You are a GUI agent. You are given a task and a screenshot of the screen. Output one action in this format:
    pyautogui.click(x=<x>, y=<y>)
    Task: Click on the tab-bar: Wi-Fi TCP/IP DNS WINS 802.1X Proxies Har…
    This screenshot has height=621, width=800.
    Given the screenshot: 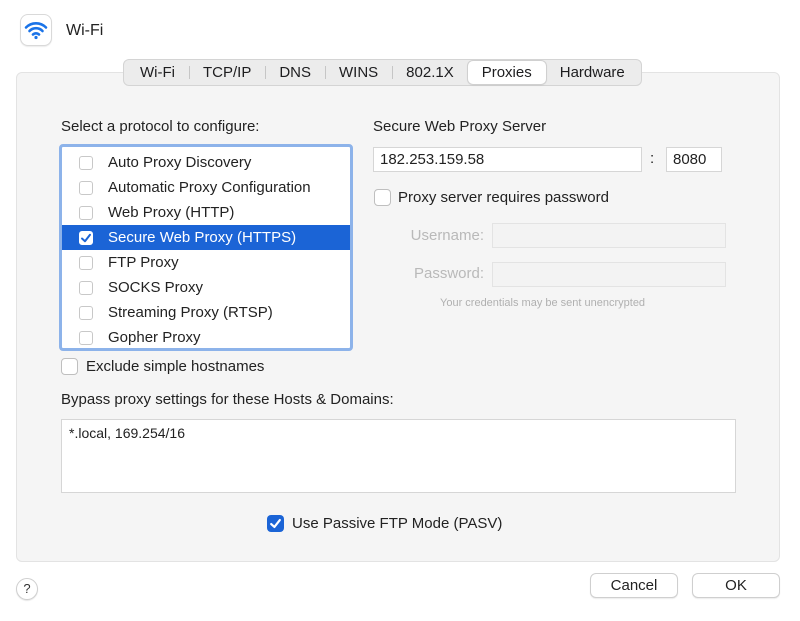 What is the action you would take?
    pyautogui.click(x=382, y=72)
    